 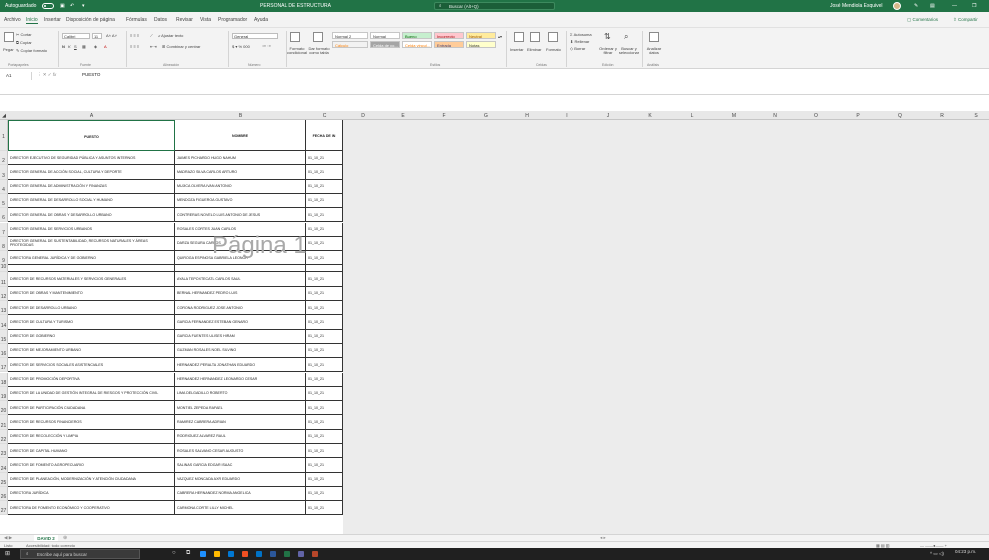 What do you see at coordinates (974, 6) in the screenshot?
I see `restore-icon: ❐` at bounding box center [974, 6].